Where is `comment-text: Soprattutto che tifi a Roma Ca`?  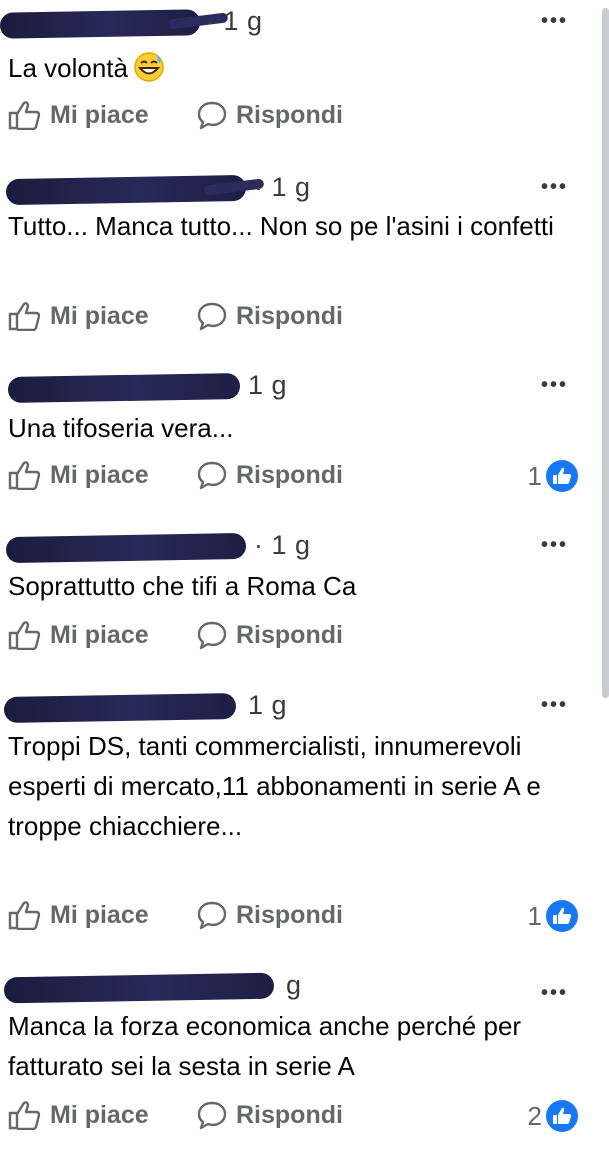 comment-text: Soprattutto che tifi a Roma Ca is located at coordinates (182, 586).